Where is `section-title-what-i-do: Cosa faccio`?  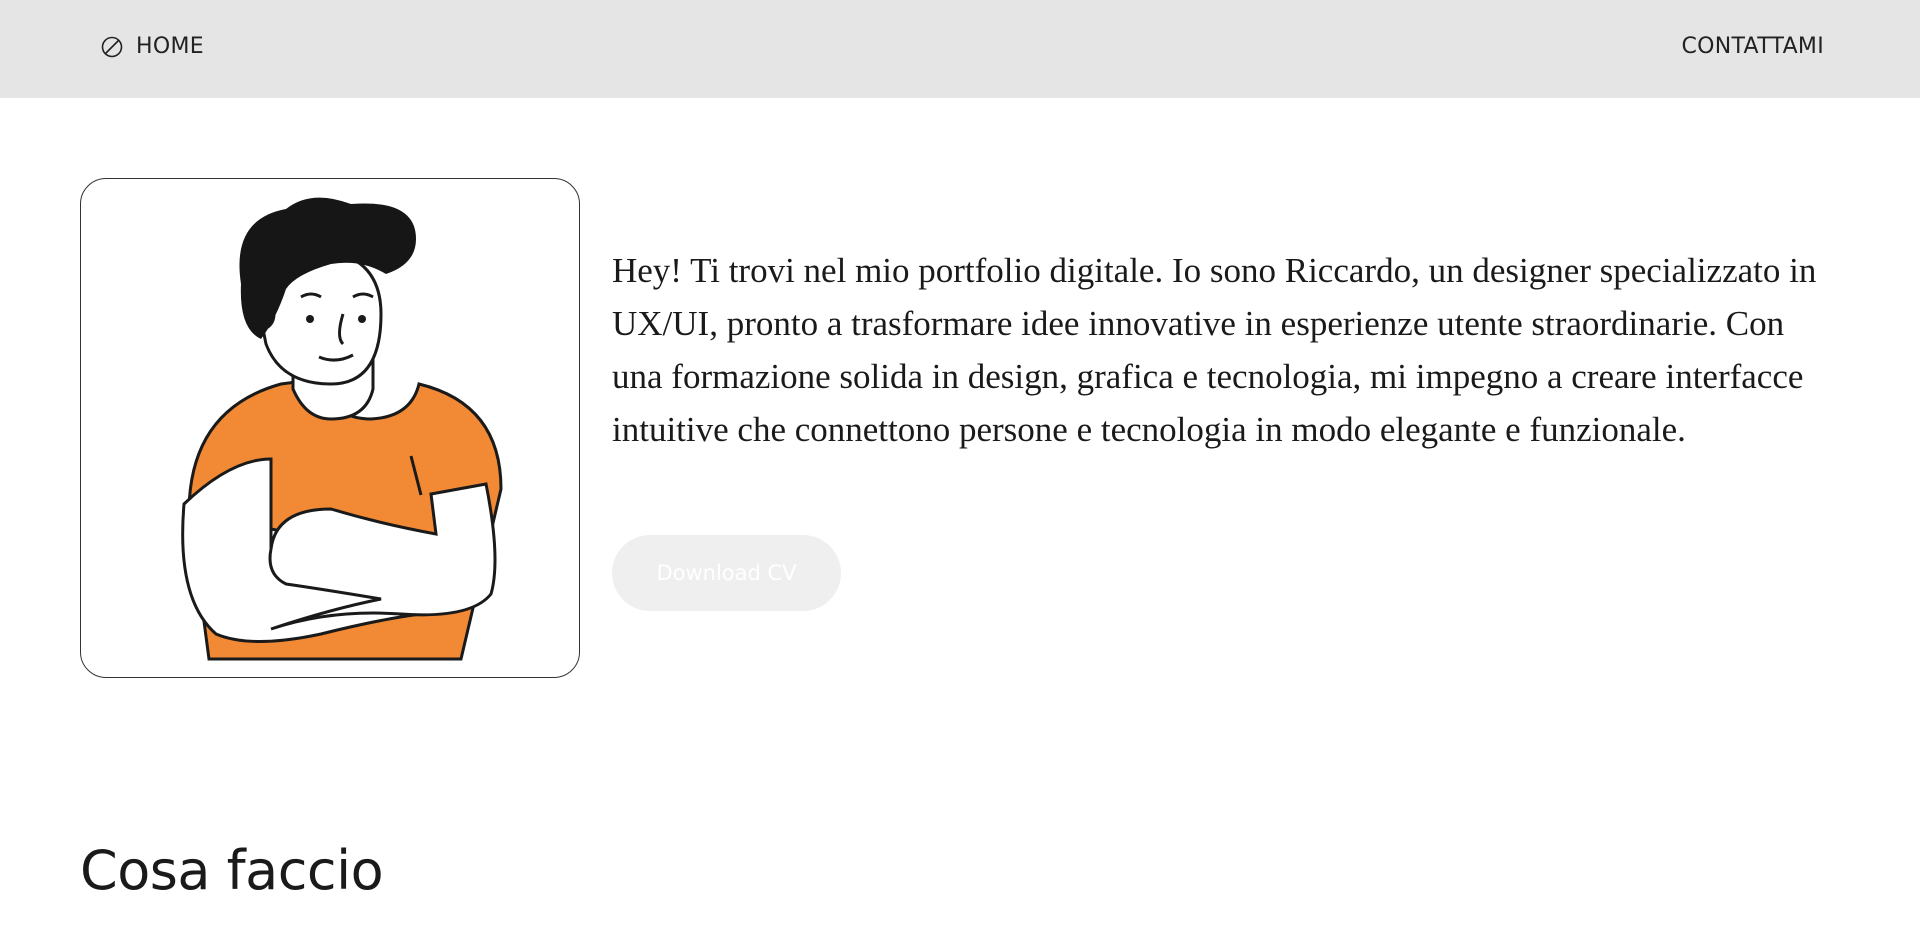
section-title-what-i-do: Cosa faccio is located at coordinates (232, 870).